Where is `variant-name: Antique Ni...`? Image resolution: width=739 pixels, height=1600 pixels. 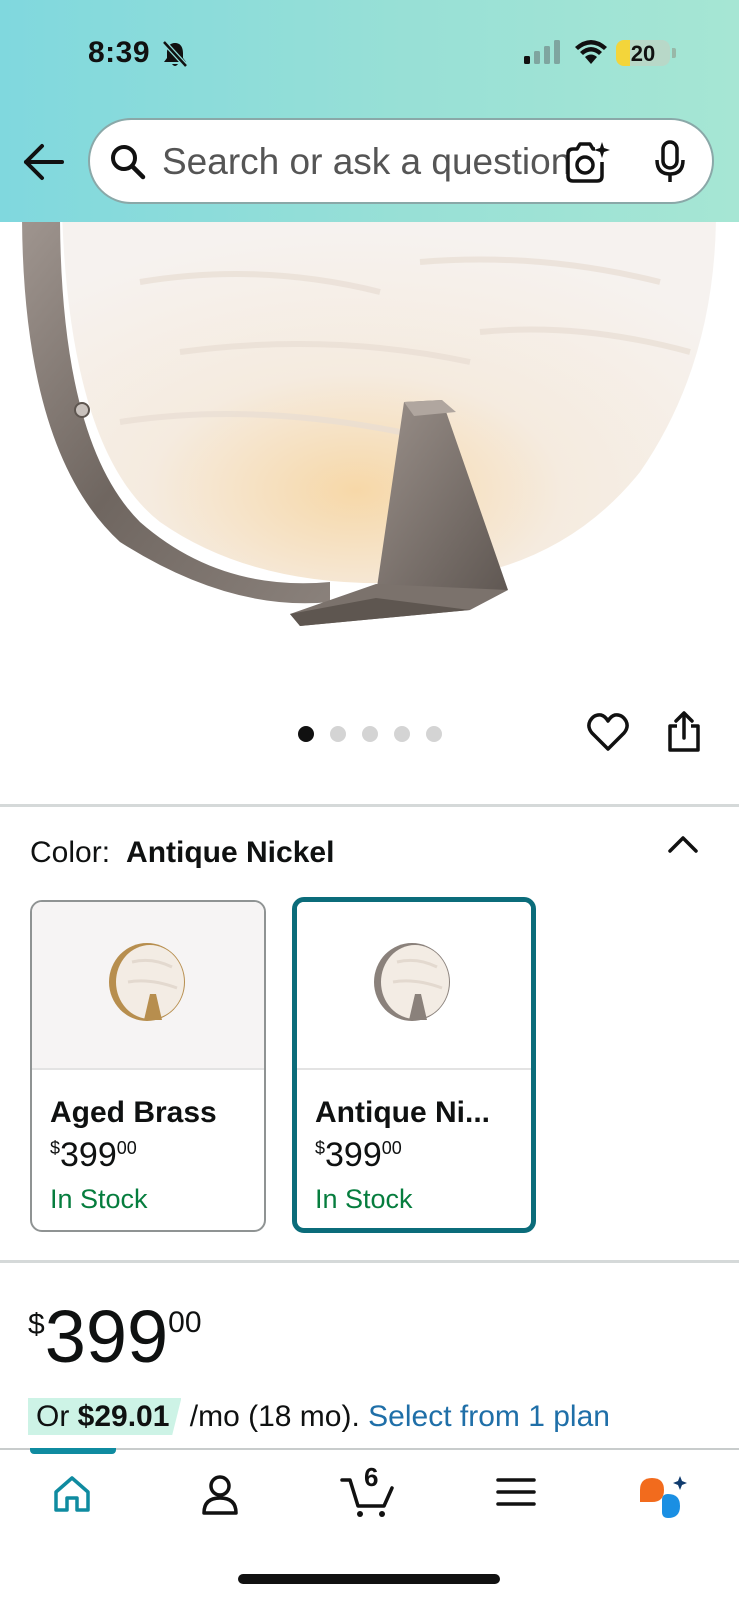
variant-name: Antique Ni... is located at coordinates (402, 1112).